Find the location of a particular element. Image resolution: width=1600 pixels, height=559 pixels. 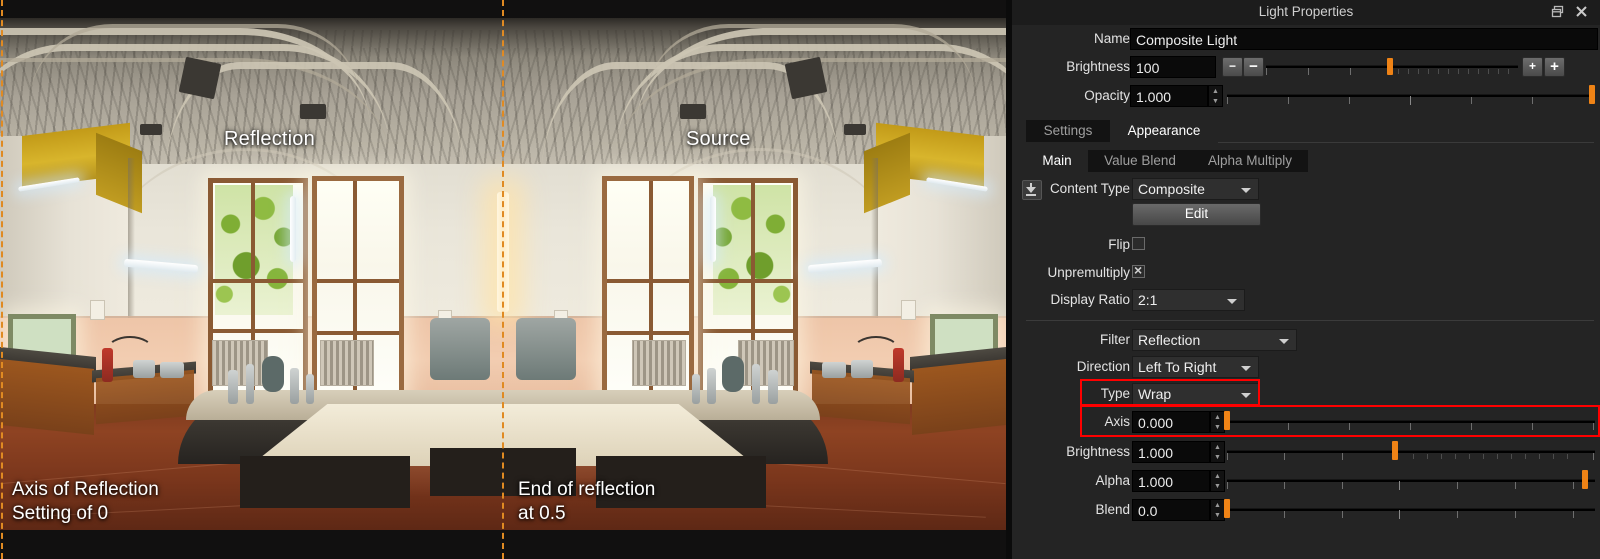

restore-window-icon is located at coordinates (1557, 13).